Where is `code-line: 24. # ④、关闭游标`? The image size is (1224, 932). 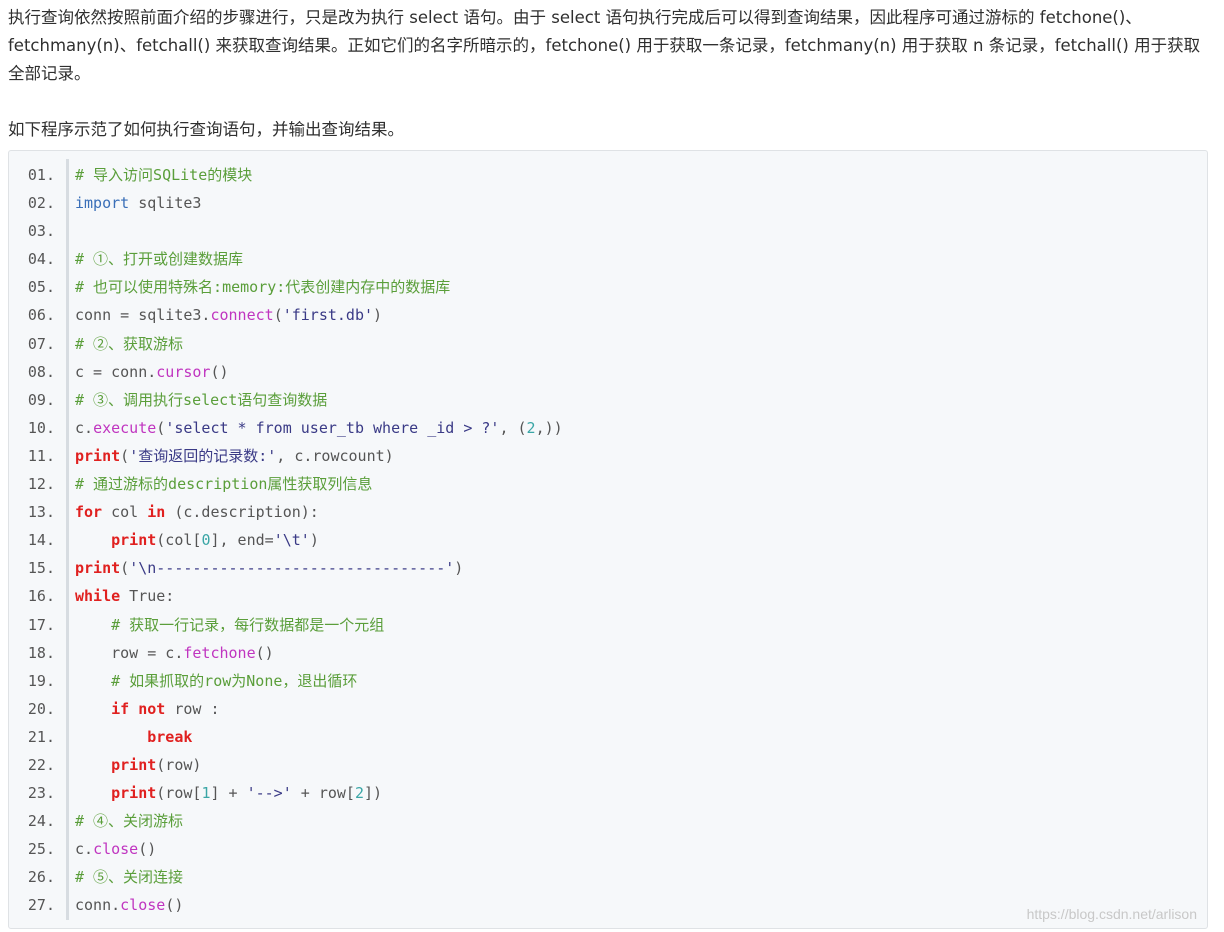 code-line: 24. # ④、关闭游标 is located at coordinates (608, 821).